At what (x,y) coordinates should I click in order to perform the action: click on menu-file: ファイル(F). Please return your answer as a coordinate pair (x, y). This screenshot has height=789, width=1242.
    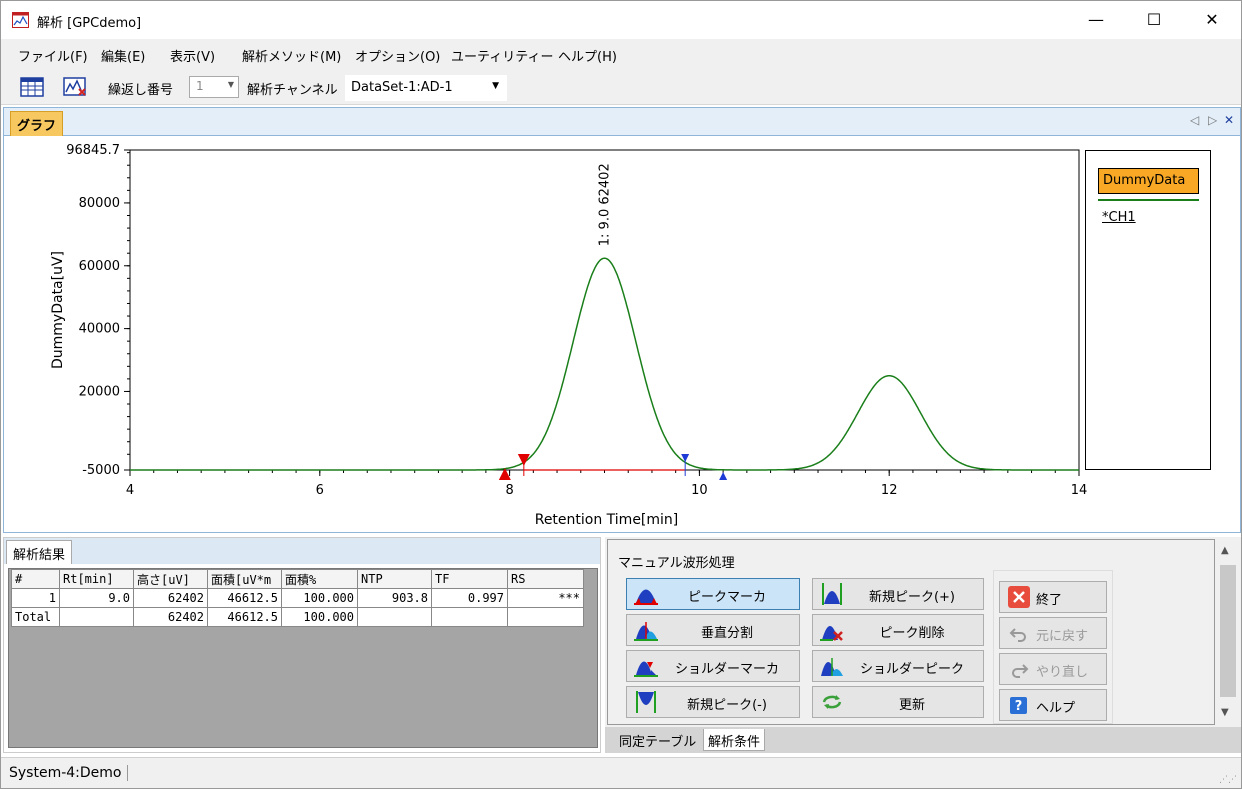
    Looking at the image, I should click on (53, 55).